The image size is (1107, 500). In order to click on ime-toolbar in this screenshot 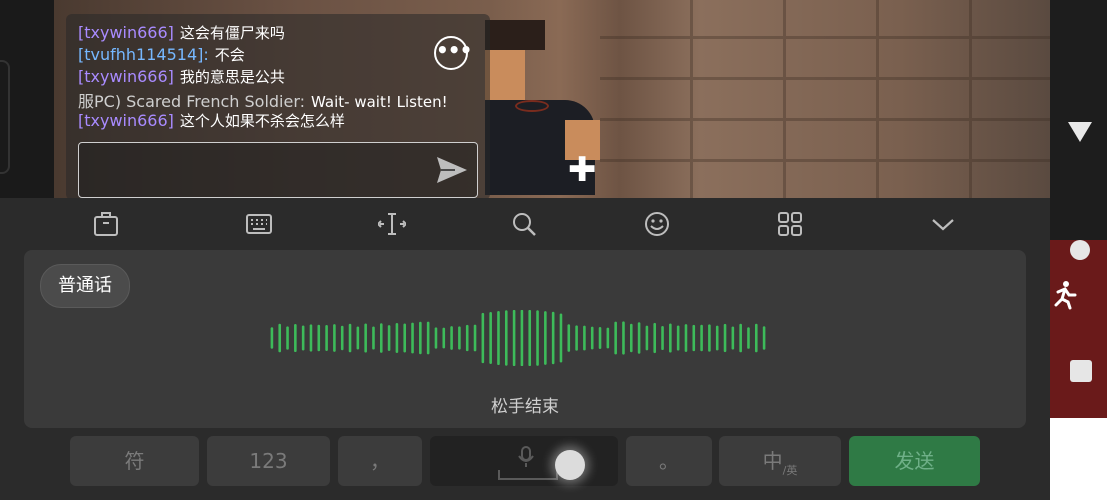, I will do `click(525, 223)`.